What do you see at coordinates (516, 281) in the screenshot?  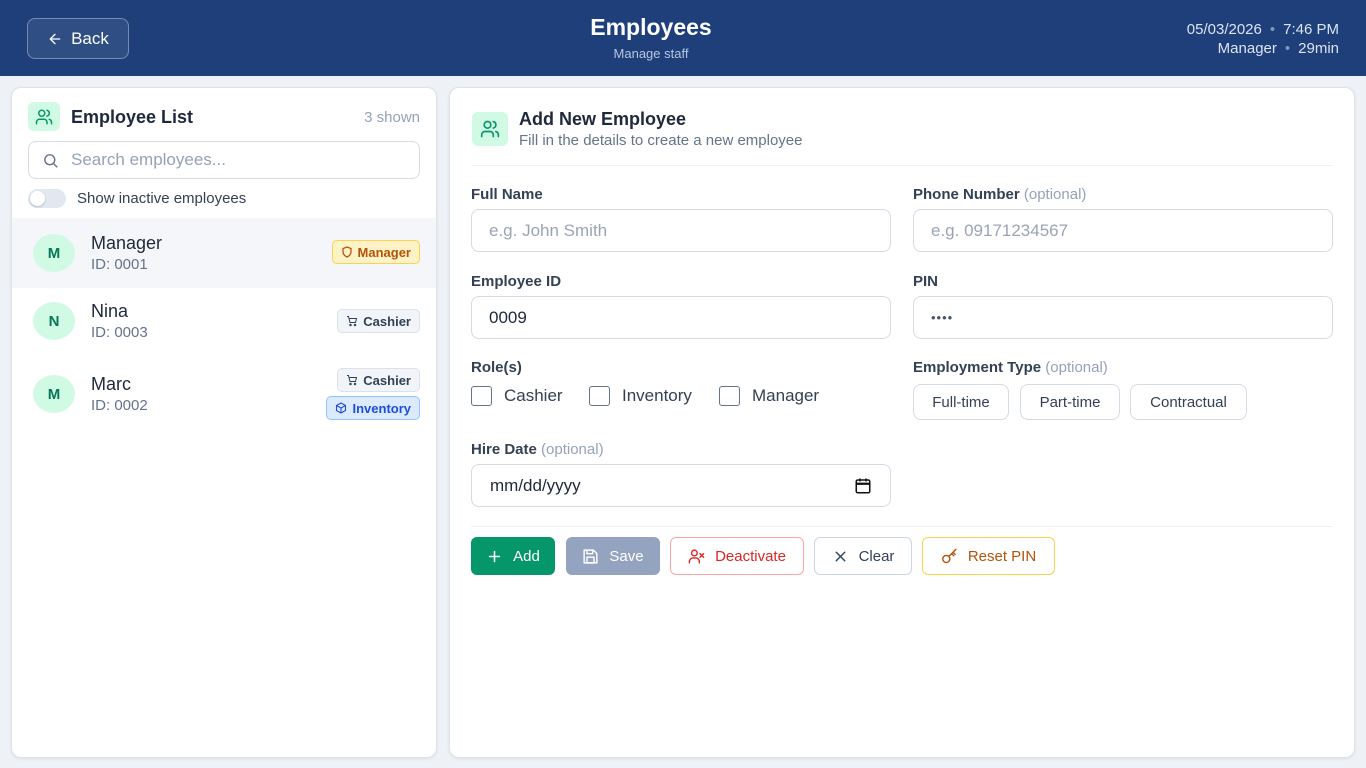 I see `employee-id-label: Employee ID` at bounding box center [516, 281].